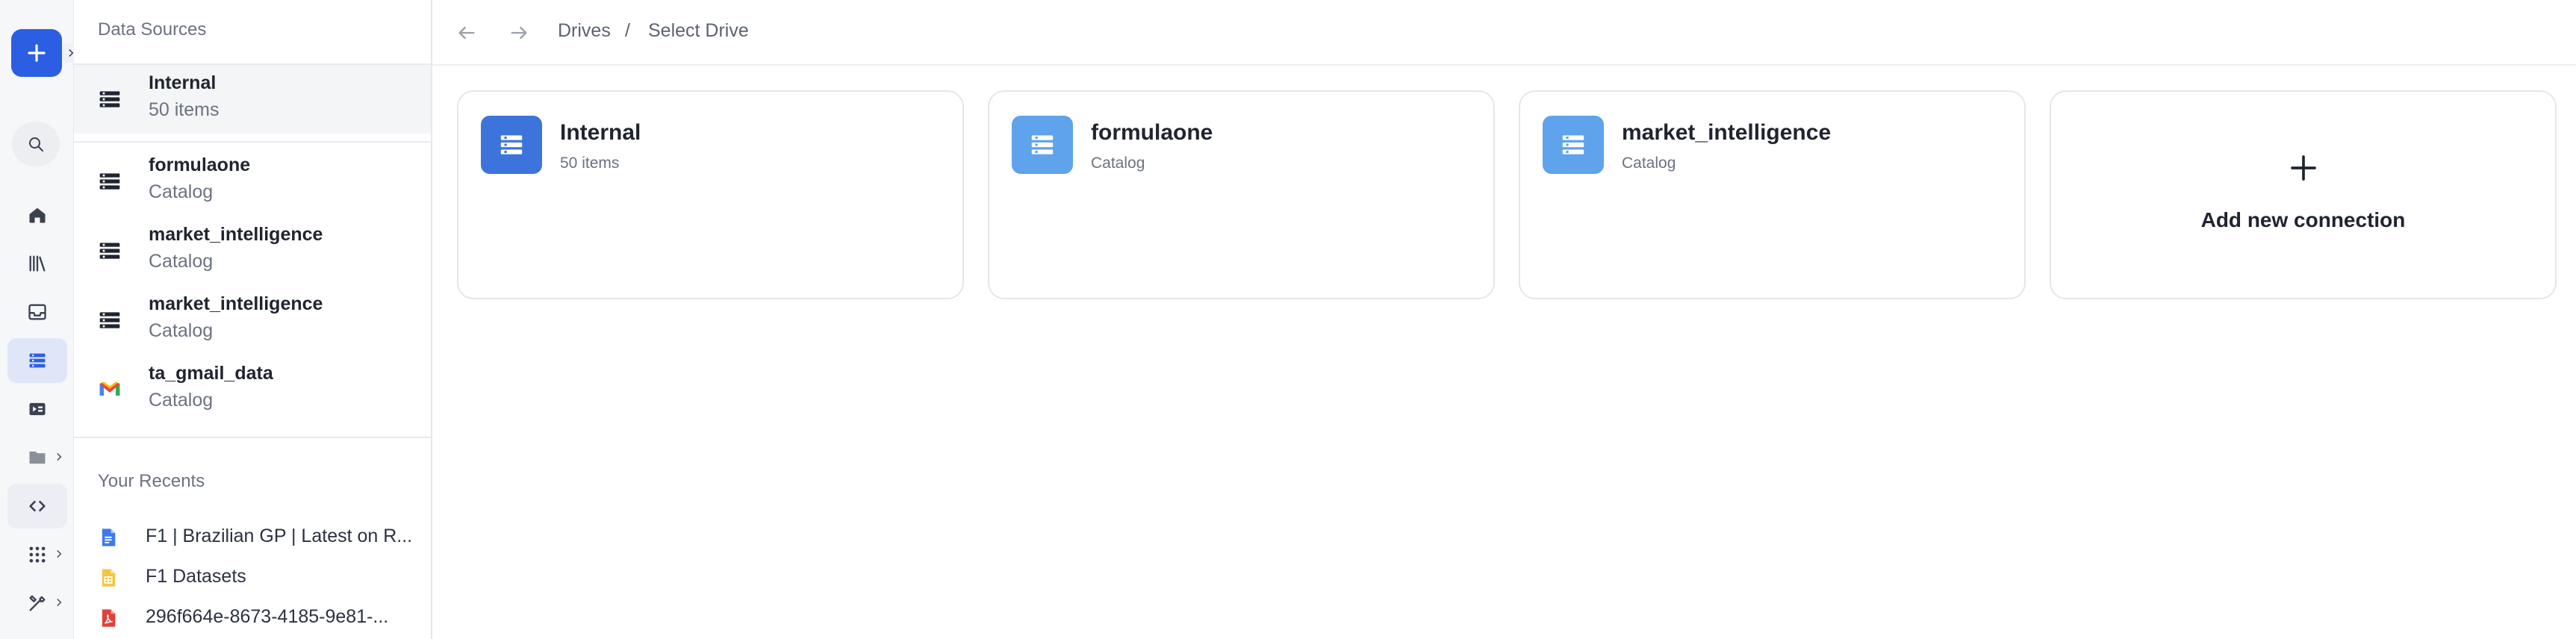  What do you see at coordinates (1152, 132) in the screenshot?
I see `drive-name: formulaone` at bounding box center [1152, 132].